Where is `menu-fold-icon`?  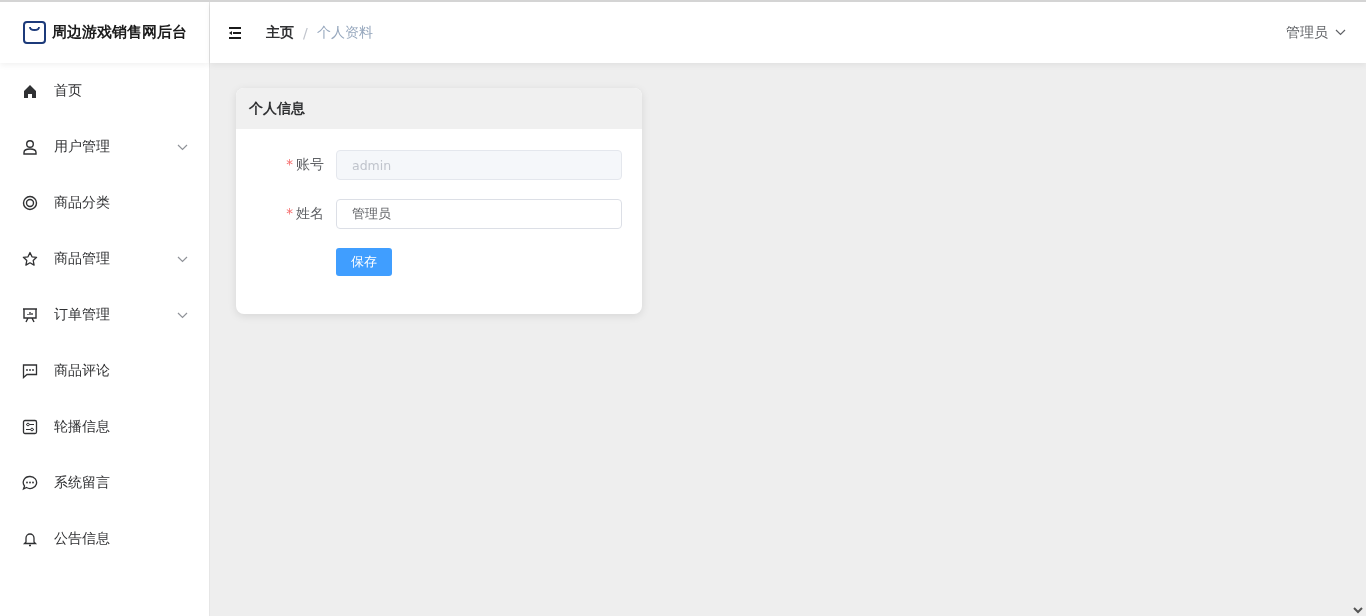 menu-fold-icon is located at coordinates (235, 32).